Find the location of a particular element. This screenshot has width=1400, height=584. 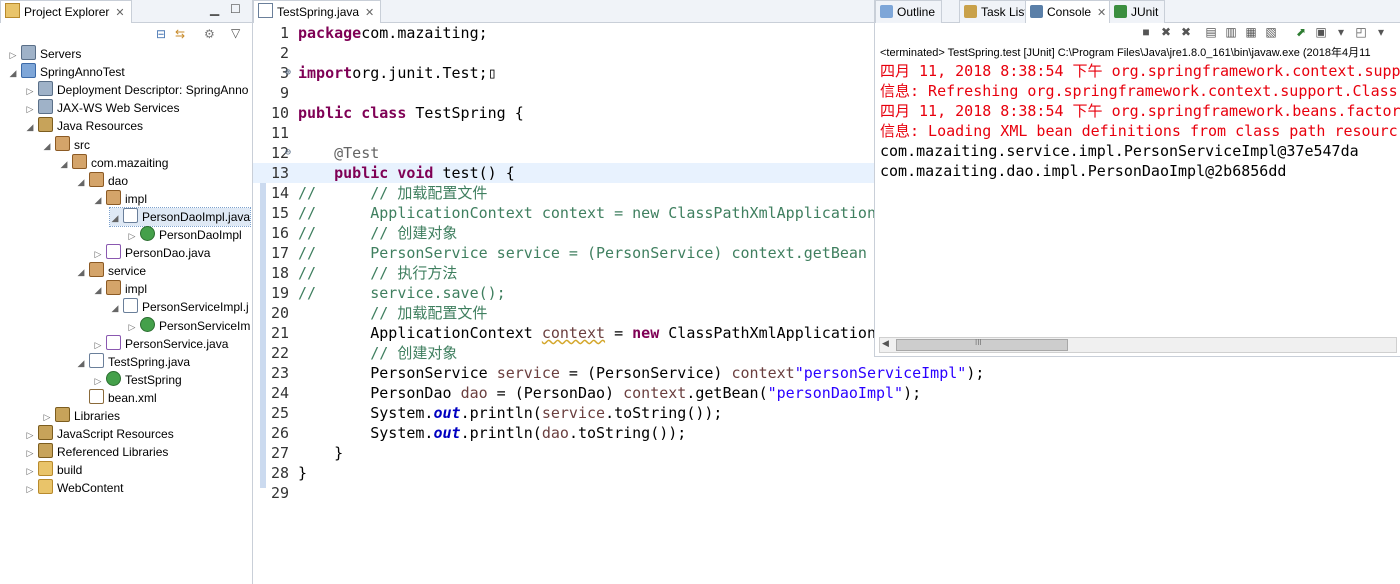

code-line: 26 System.out.println(dao.toString()); is located at coordinates (826, 433).